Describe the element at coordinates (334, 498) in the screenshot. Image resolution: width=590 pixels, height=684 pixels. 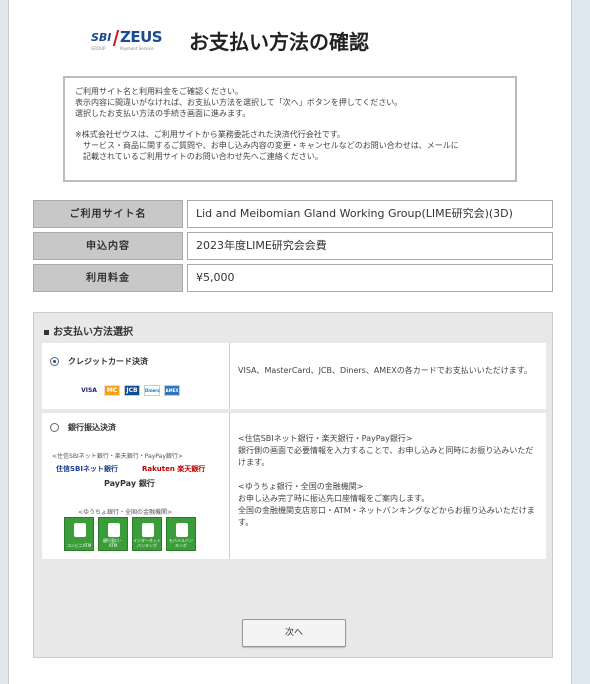
I see `bank-desc-line: お申し込み完了時に振込先口座情報をご案内します。` at that location.